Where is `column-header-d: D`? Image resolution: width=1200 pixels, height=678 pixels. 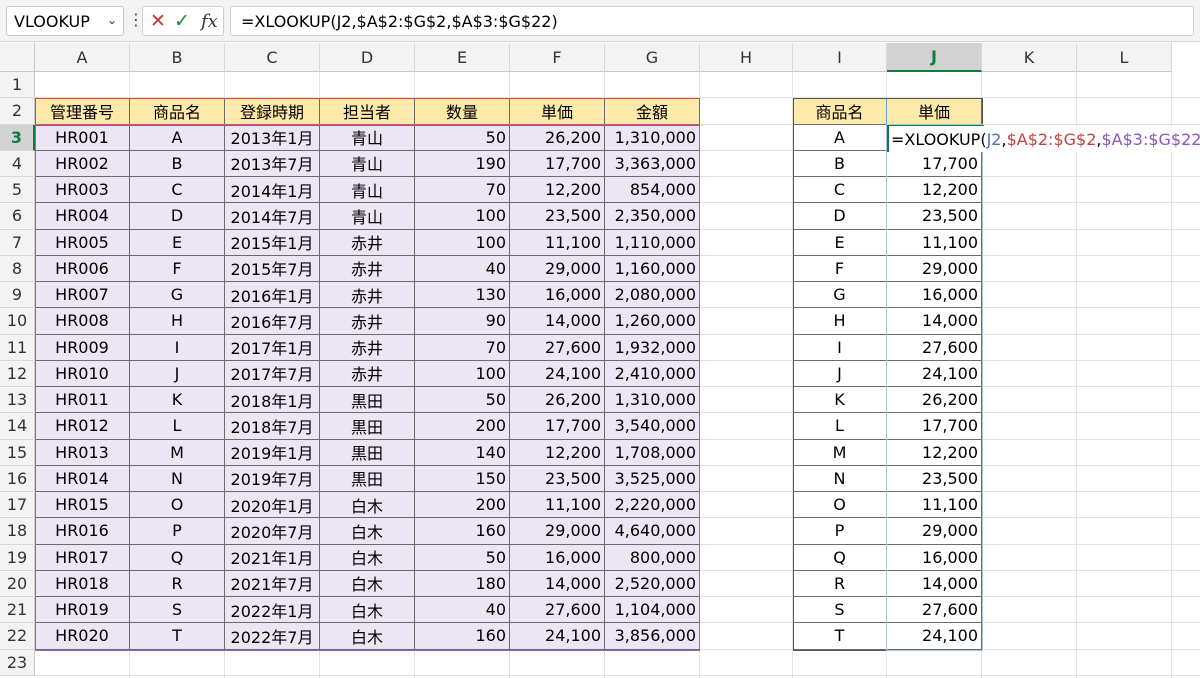 column-header-d: D is located at coordinates (367, 57).